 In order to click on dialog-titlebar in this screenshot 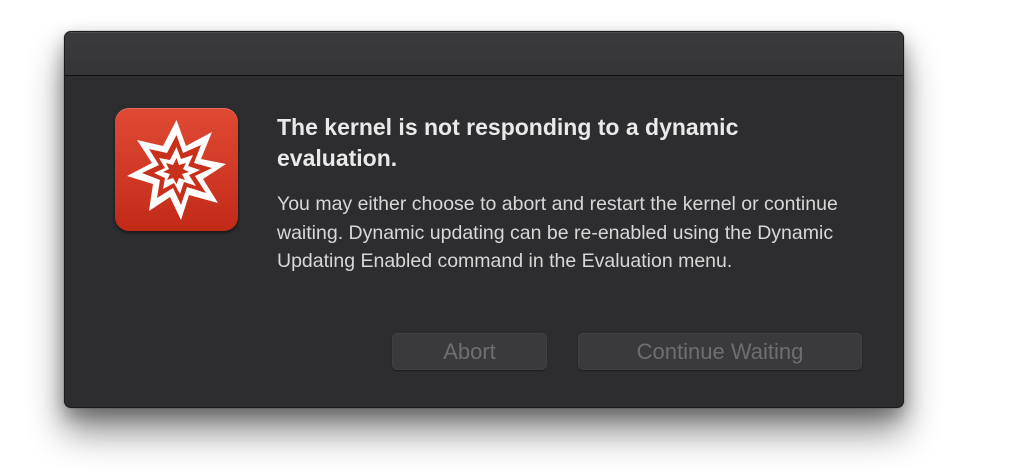, I will do `click(484, 54)`.